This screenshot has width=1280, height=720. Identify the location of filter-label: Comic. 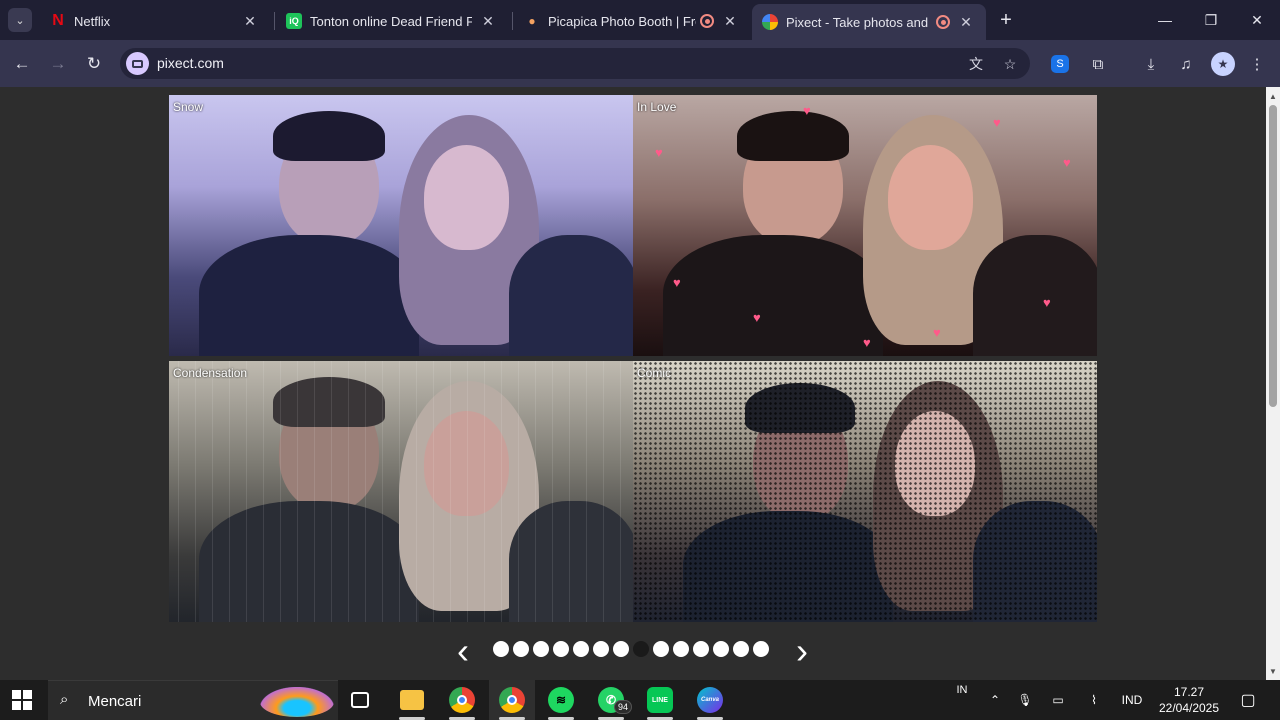
(654, 373).